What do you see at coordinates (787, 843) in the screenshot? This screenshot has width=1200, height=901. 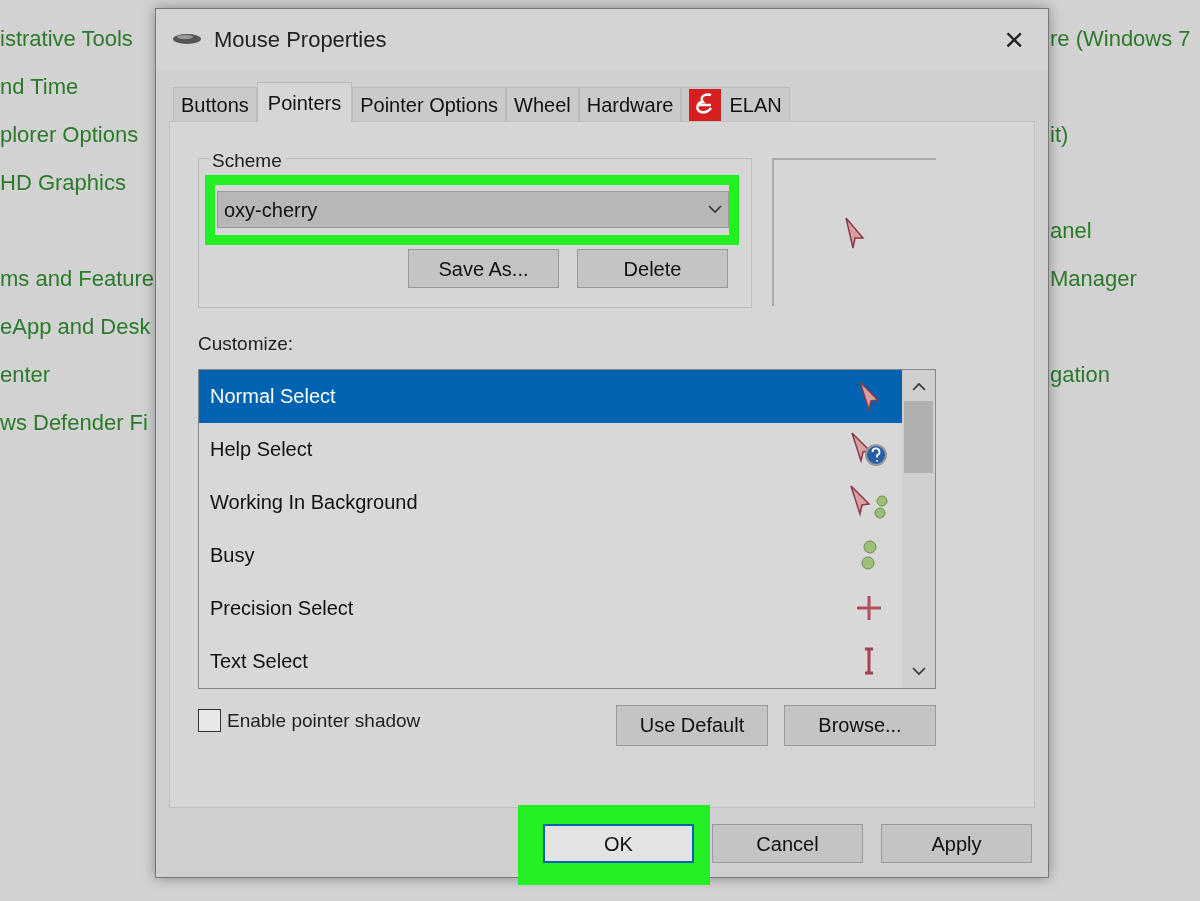 I see `dialog-button: Cancel` at bounding box center [787, 843].